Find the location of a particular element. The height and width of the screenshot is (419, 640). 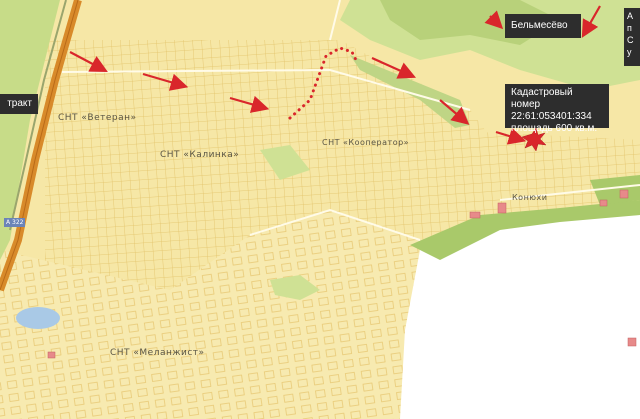

label-snt-kooperator: СНТ «Кооператор» is located at coordinates (366, 142).